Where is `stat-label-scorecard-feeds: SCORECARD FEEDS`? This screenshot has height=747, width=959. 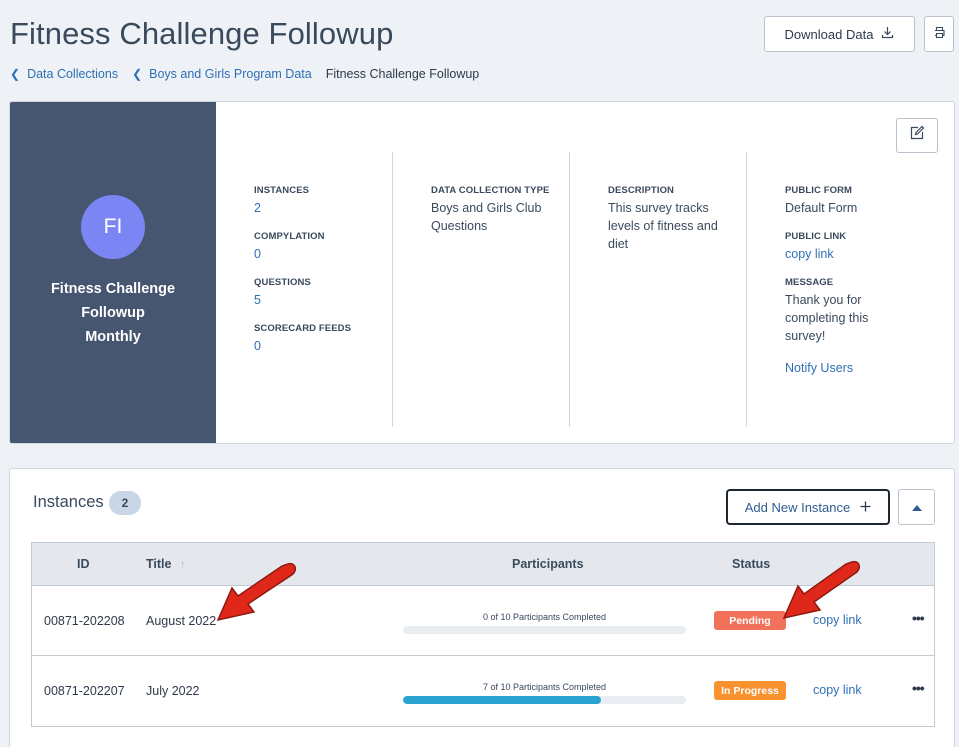 stat-label-scorecard-feeds: SCORECARD FEEDS is located at coordinates (303, 328).